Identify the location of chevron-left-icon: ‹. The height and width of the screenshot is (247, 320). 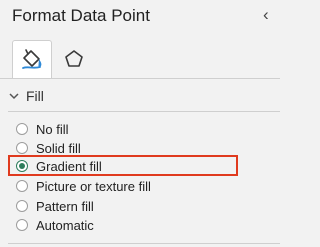
(266, 14).